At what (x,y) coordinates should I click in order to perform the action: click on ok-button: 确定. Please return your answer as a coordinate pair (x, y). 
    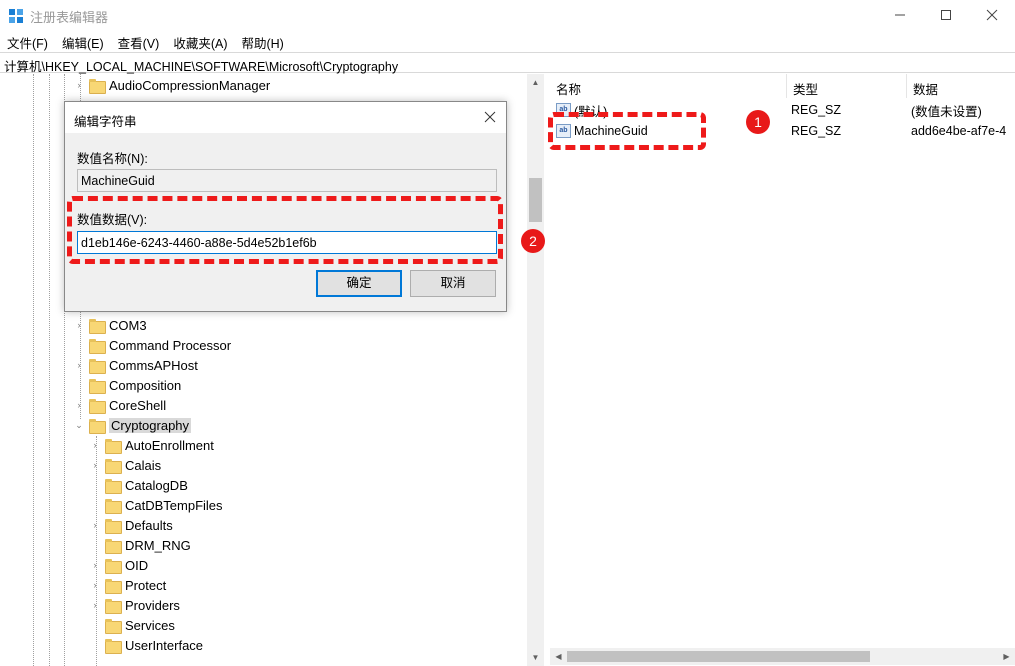
    Looking at the image, I should click on (359, 283).